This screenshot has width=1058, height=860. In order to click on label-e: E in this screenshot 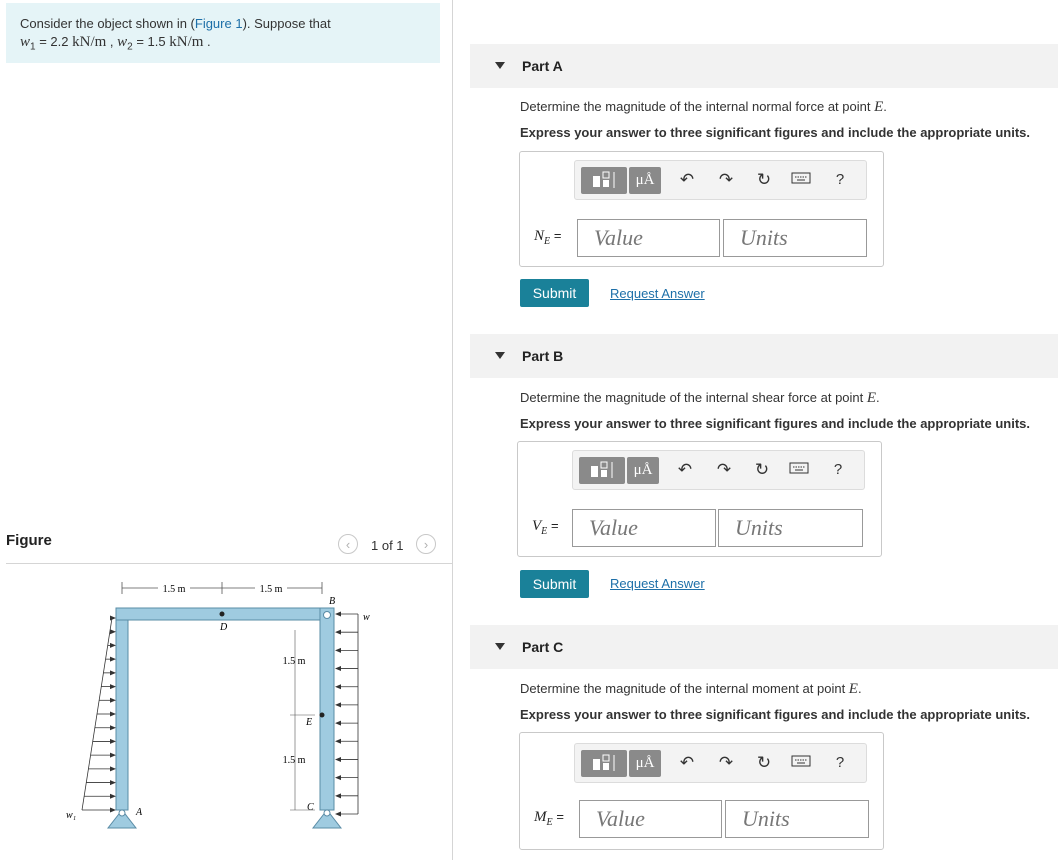, I will do `click(308, 722)`.